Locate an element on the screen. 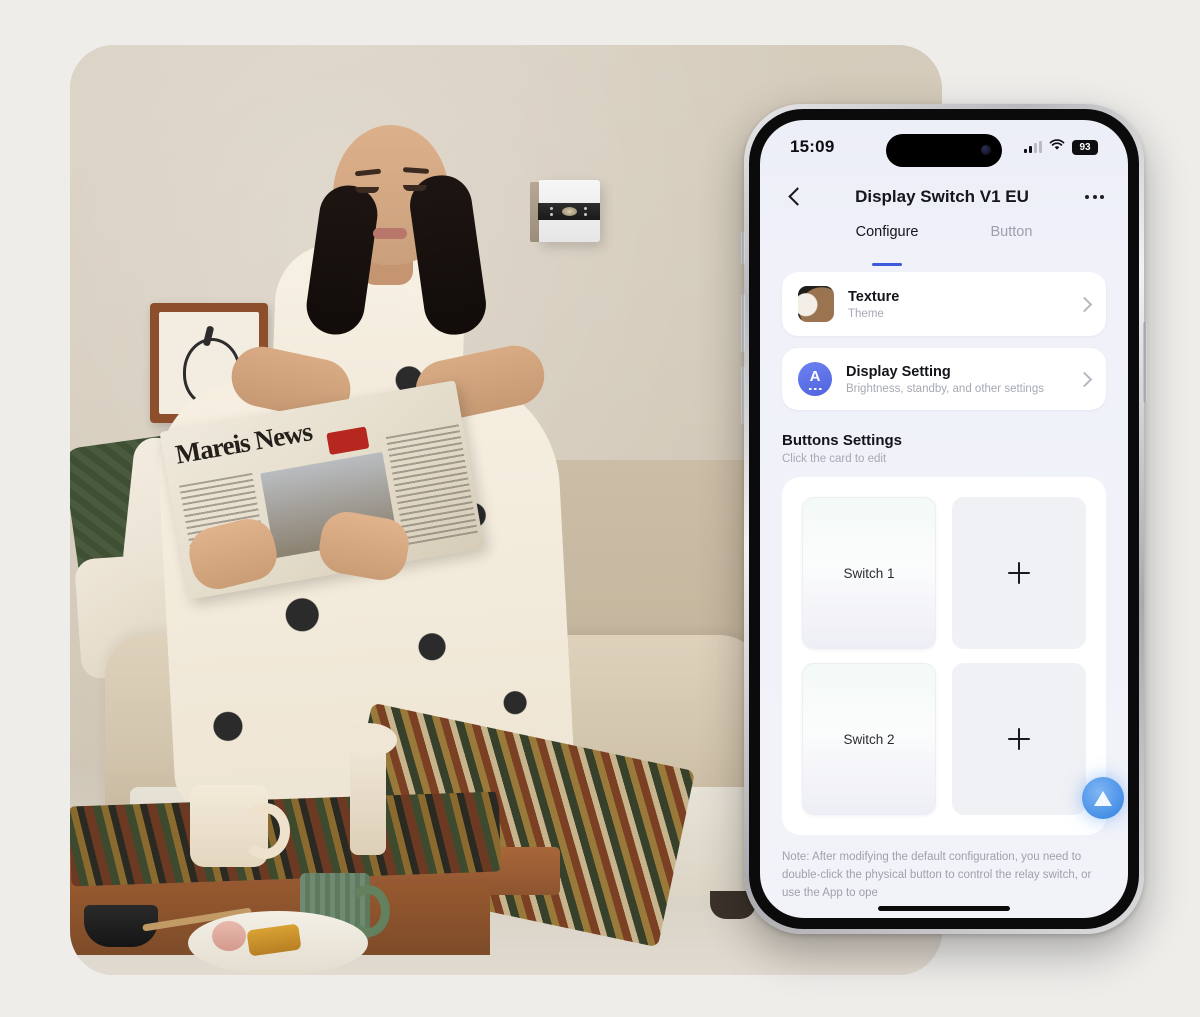 This screenshot has width=1200, height=1017. wifi-icon is located at coordinates (1057, 147).